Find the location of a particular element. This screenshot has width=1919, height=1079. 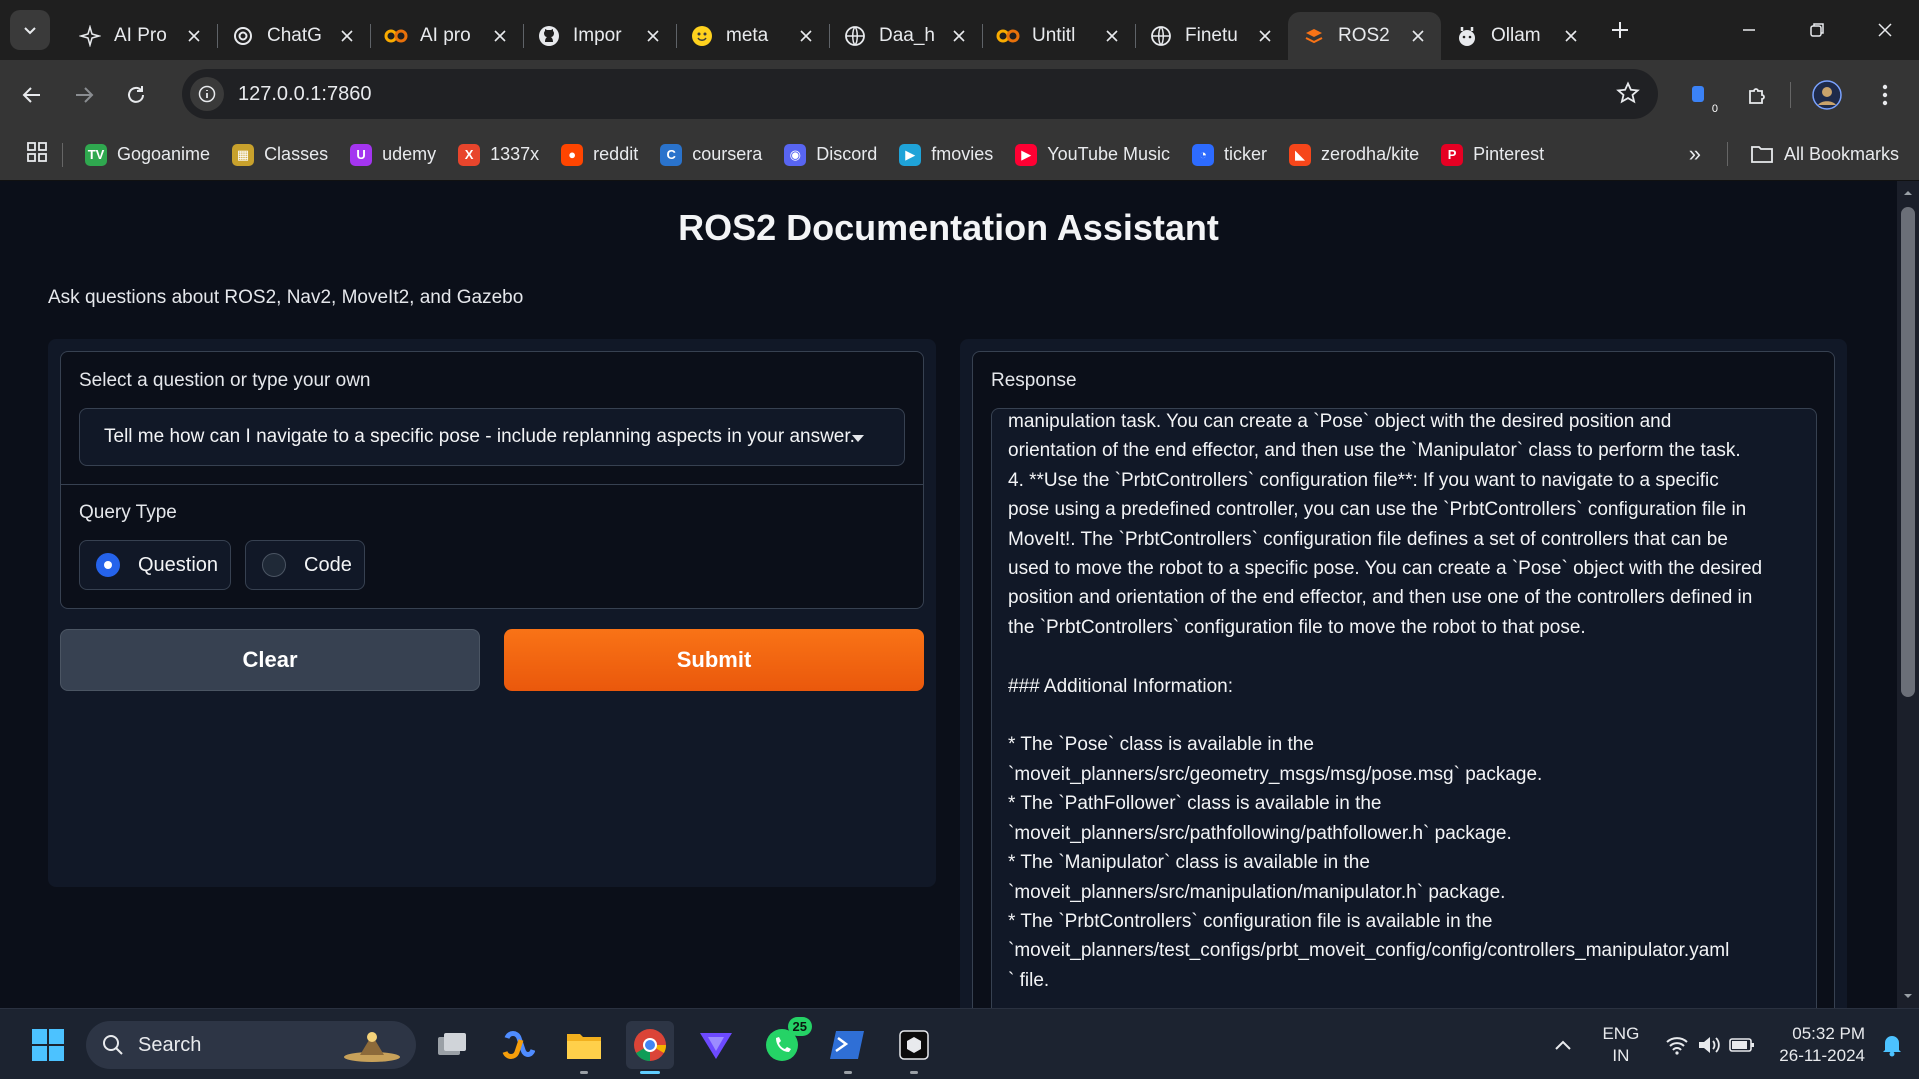

colab-favicon-icon is located at coordinates (1008, 36).